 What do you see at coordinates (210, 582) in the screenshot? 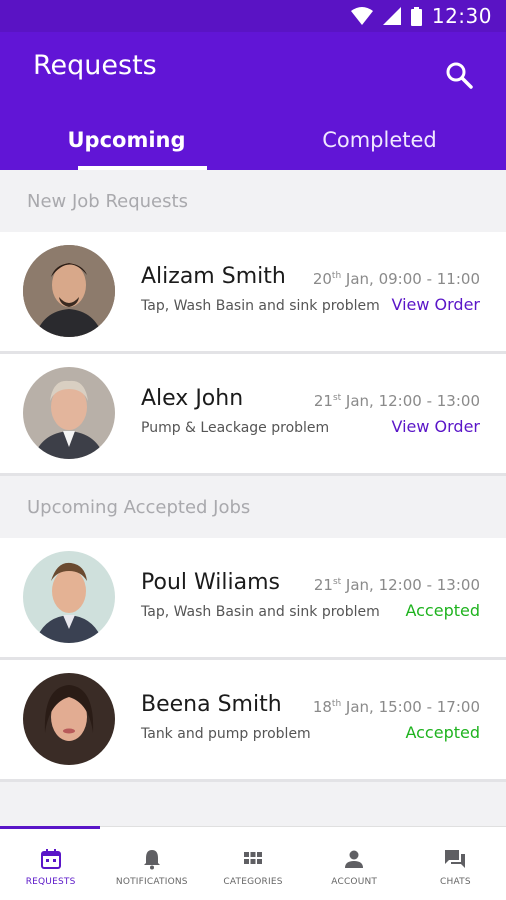
I see `customer-name: Poul Wiliams` at bounding box center [210, 582].